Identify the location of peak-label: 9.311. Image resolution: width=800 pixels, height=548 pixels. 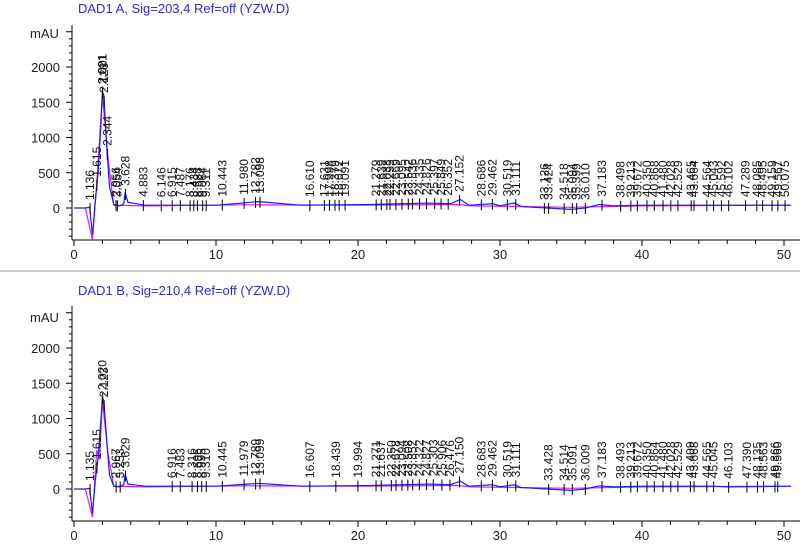
(206, 182).